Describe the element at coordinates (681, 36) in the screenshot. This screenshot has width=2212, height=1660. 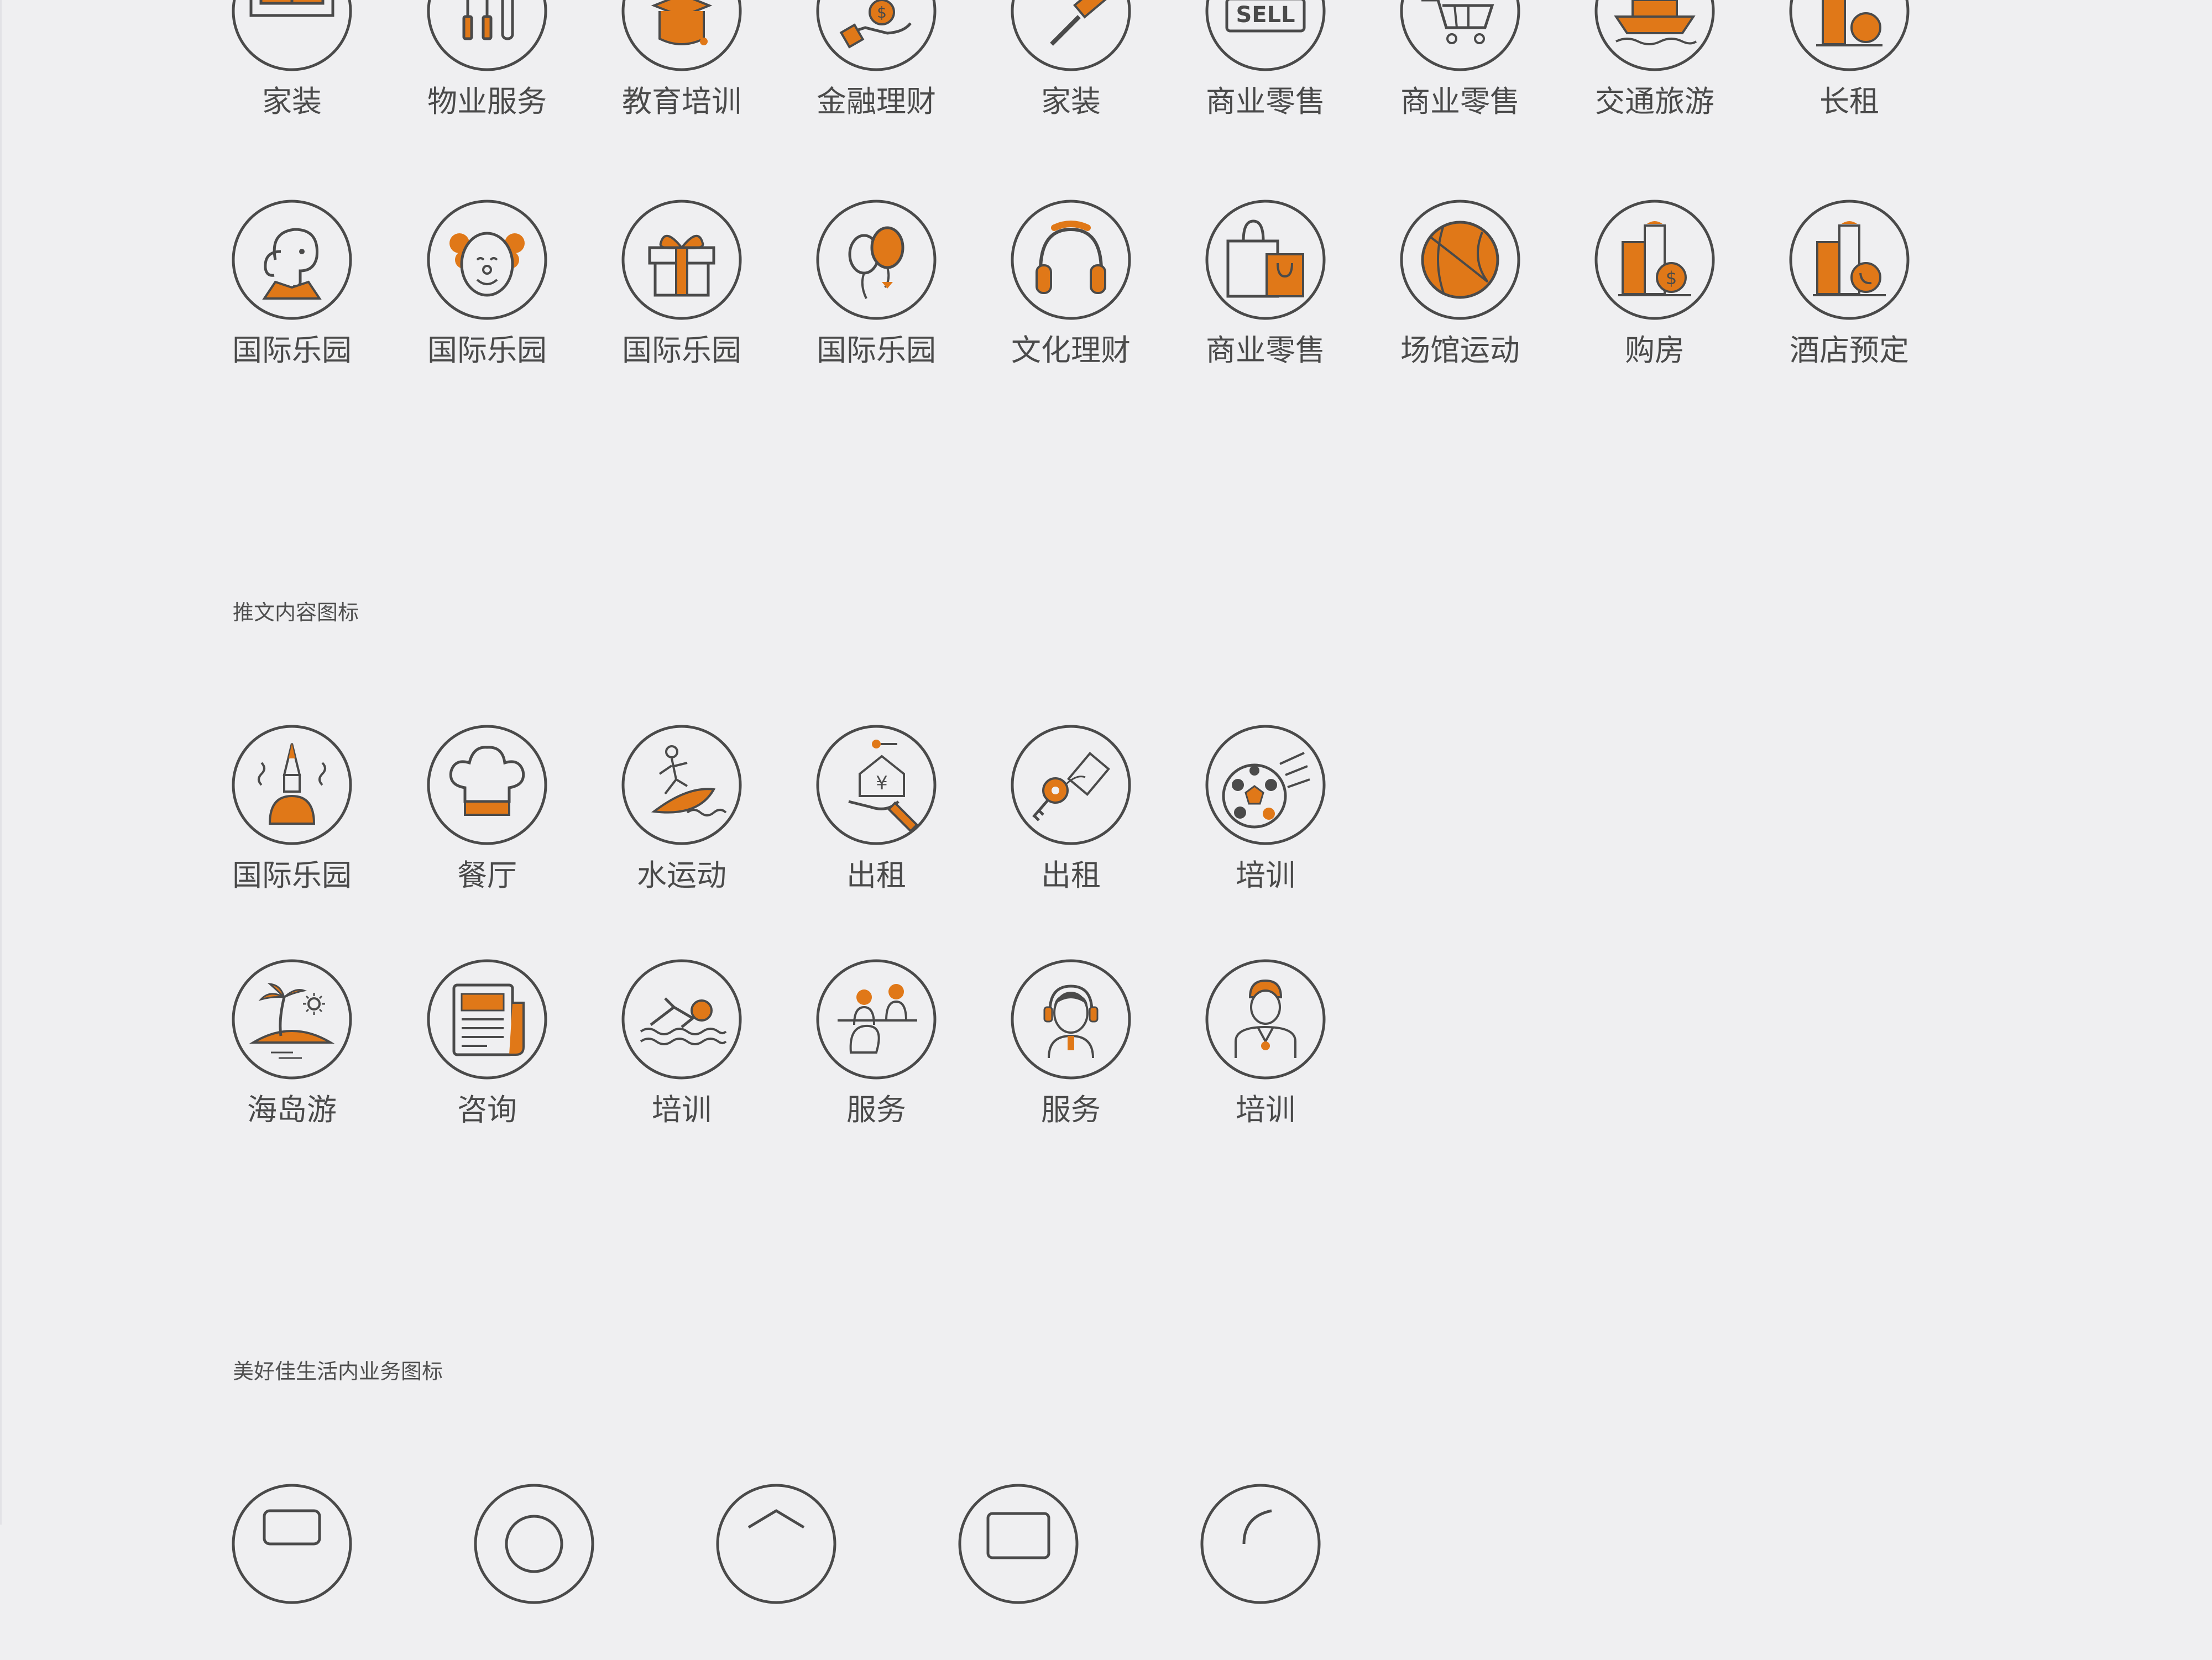
I see `graduation-cap-icon` at that location.